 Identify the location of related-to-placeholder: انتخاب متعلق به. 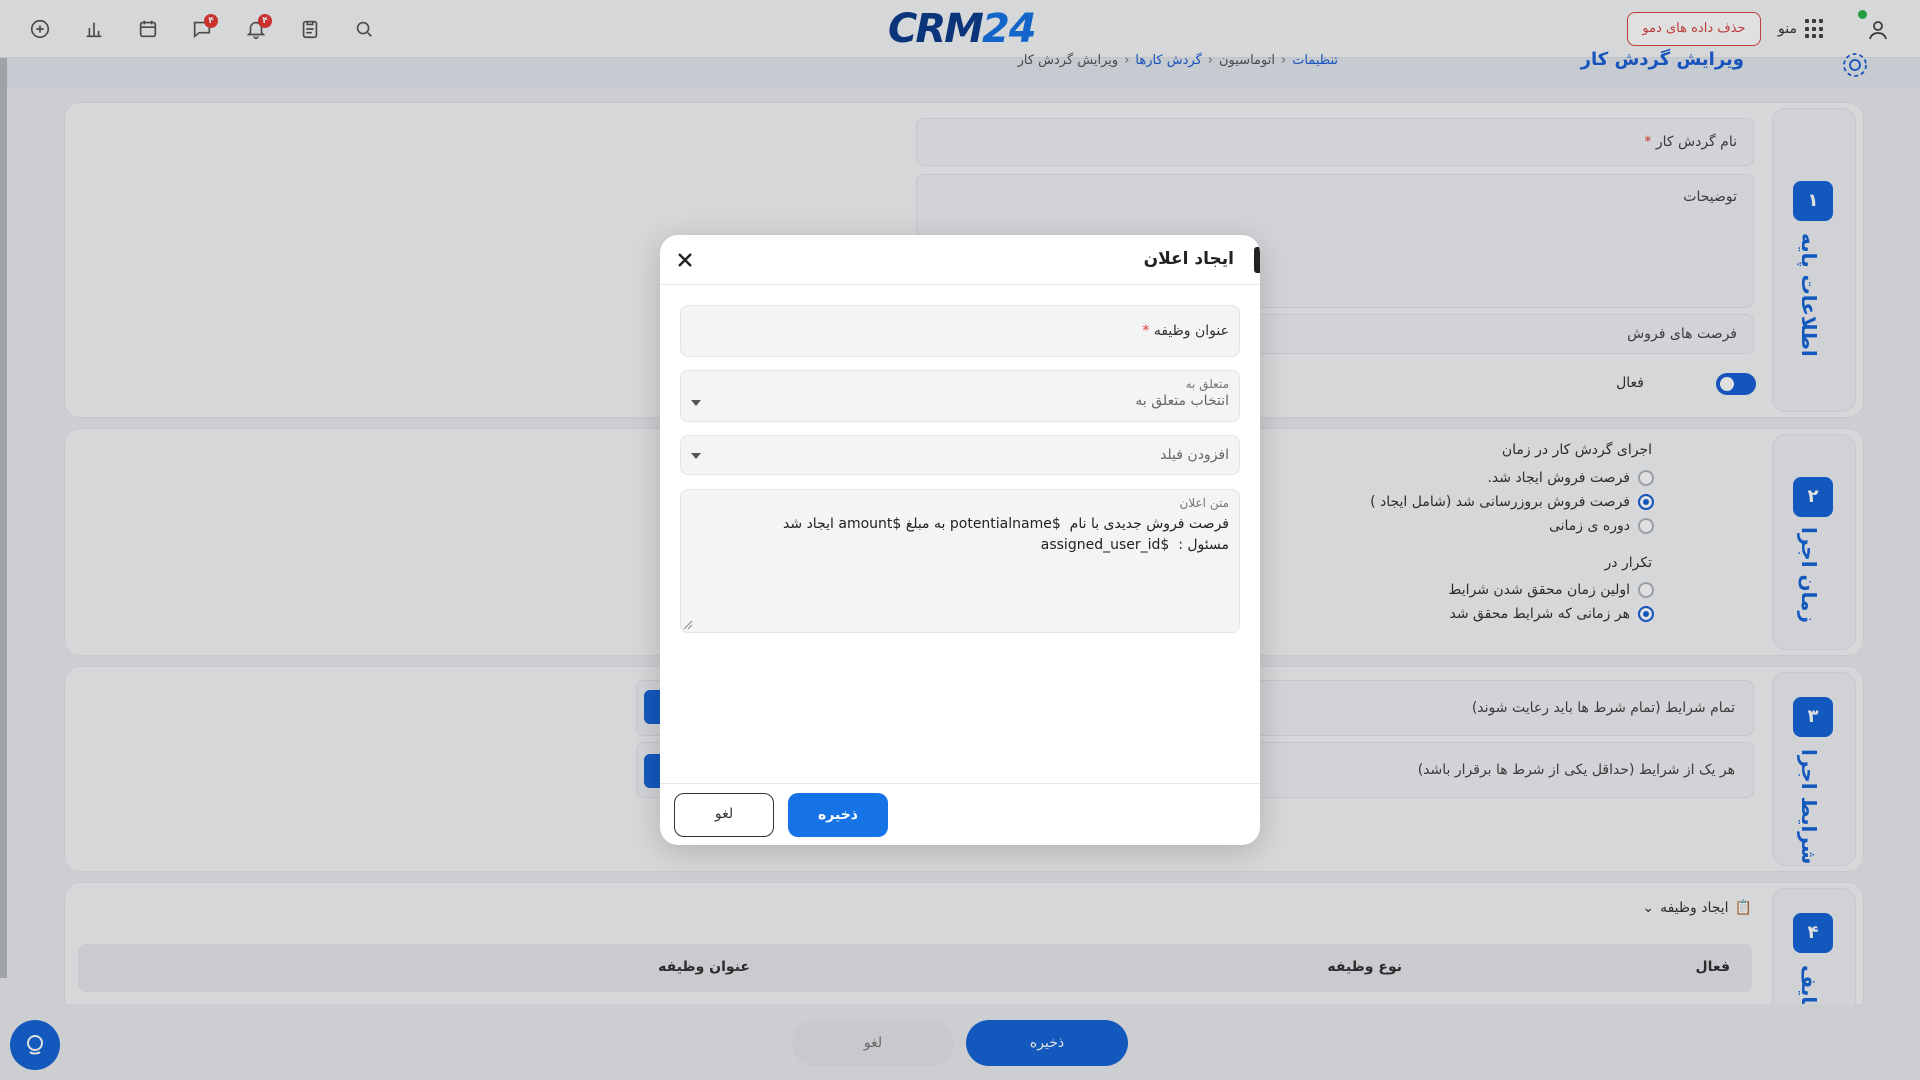
(1182, 401).